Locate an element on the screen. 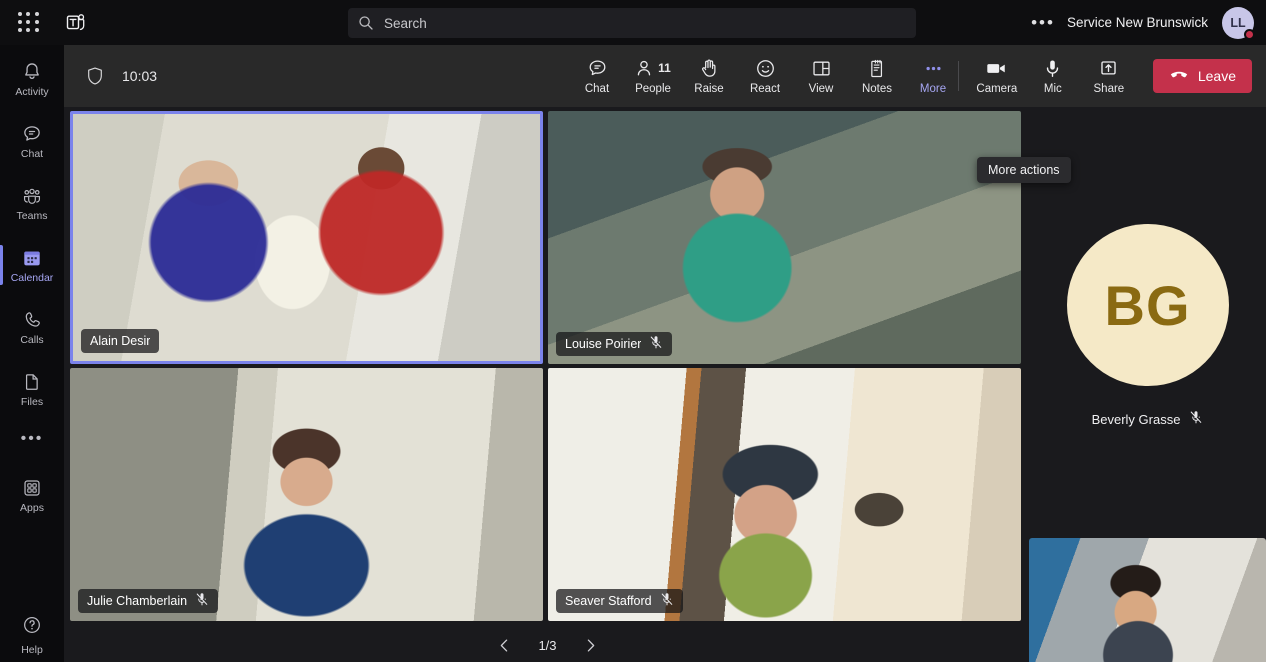  participant-nameplate: Seaver Stafford is located at coordinates (619, 601).